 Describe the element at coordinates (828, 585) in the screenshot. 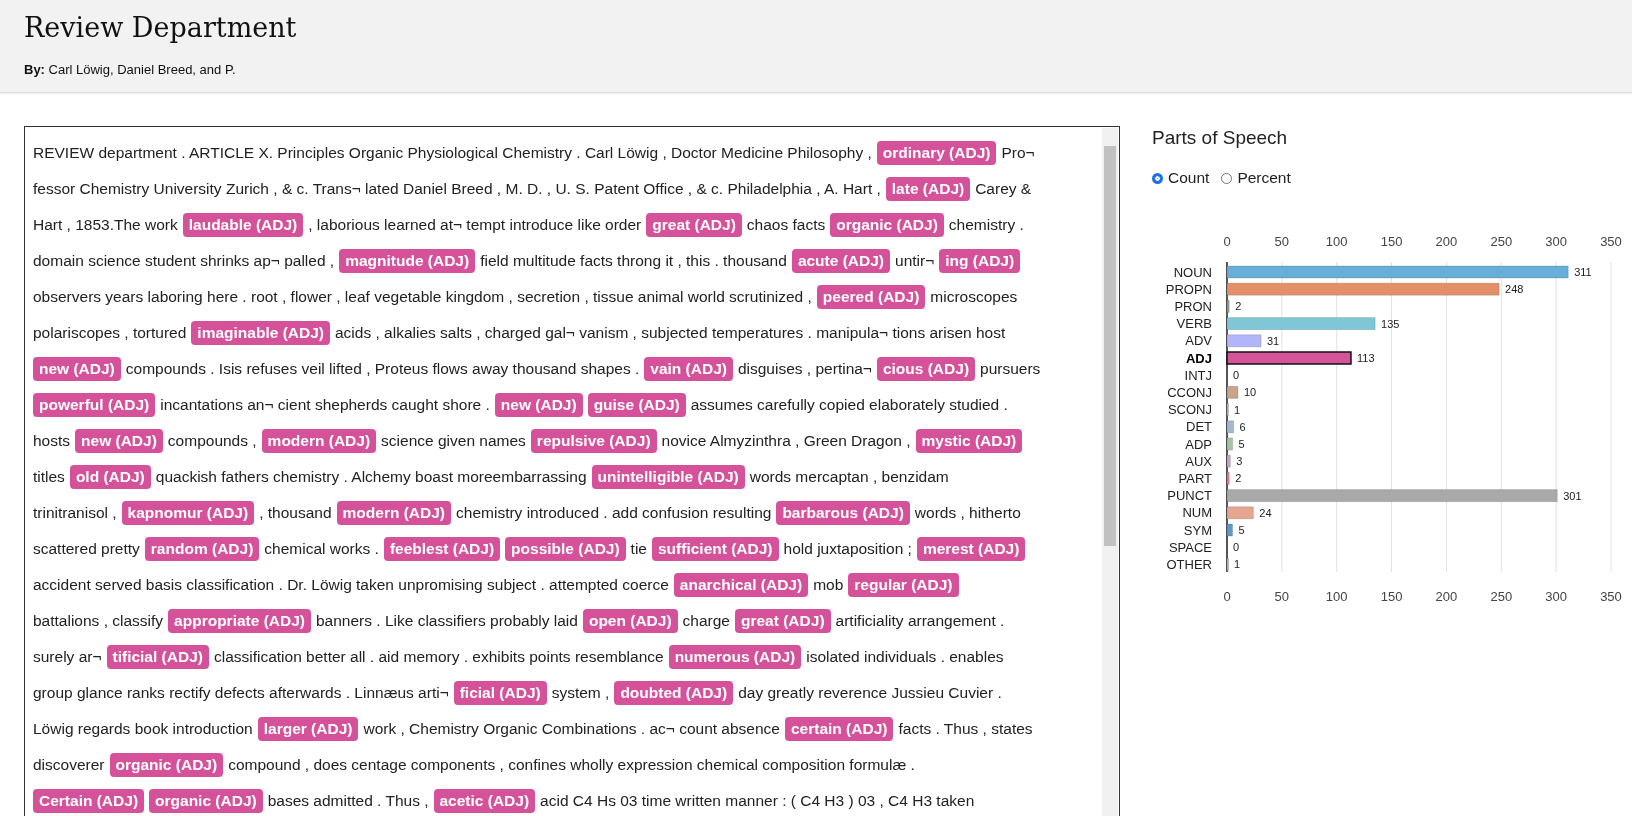

I see `text-run: mob` at that location.